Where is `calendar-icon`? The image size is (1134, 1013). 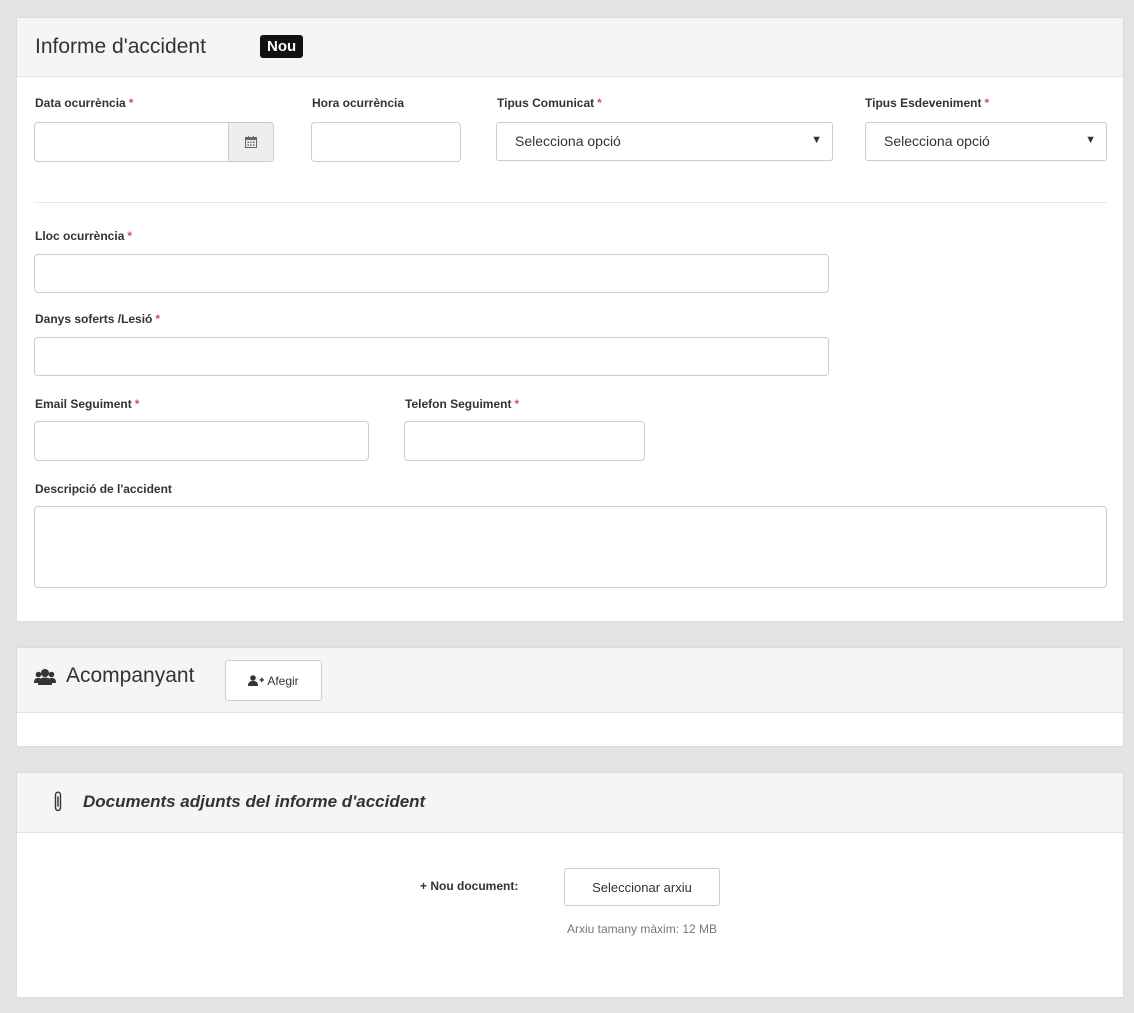
calendar-icon is located at coordinates (251, 142).